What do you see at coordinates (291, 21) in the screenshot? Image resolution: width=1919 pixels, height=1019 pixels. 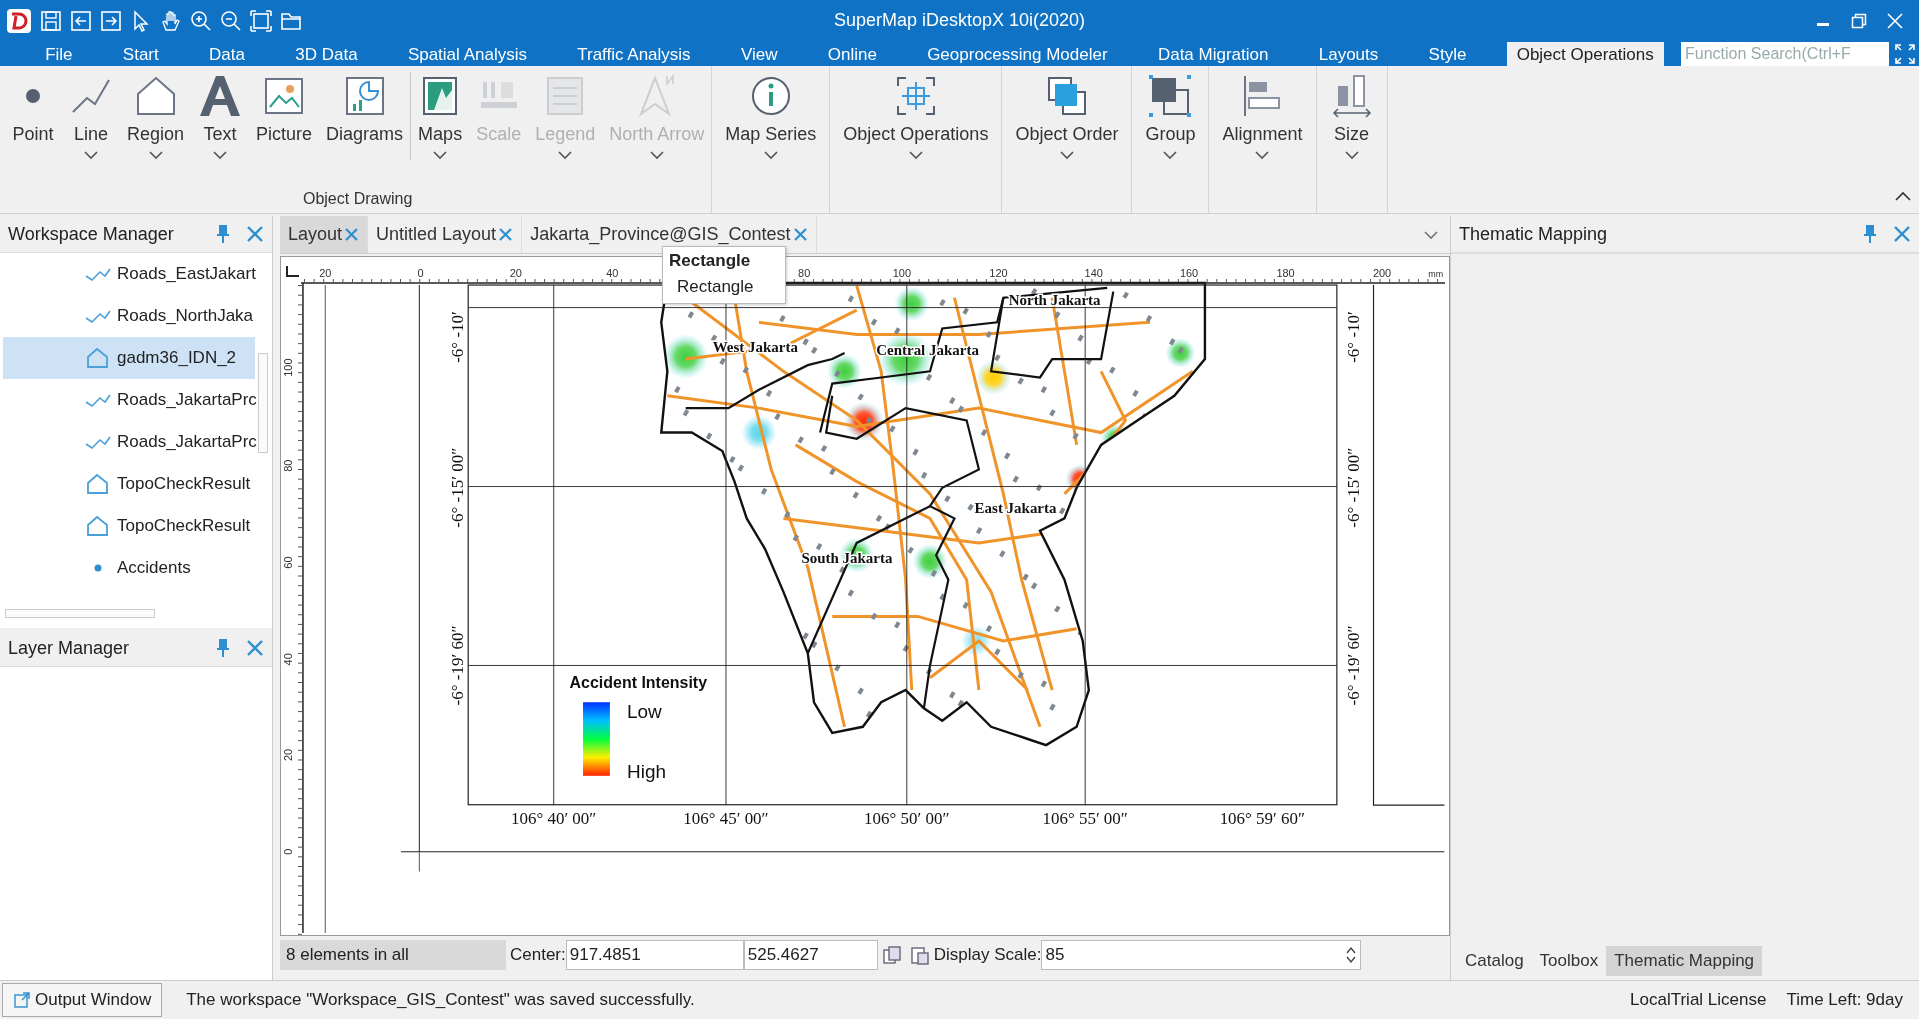 I see `folder-icon` at bounding box center [291, 21].